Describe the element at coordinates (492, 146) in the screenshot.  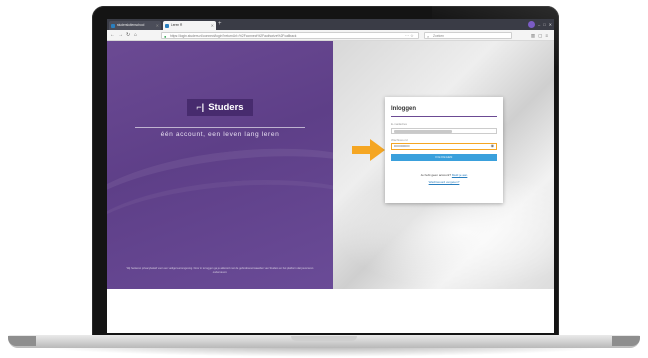
I see `eye-icon: ◉` at that location.